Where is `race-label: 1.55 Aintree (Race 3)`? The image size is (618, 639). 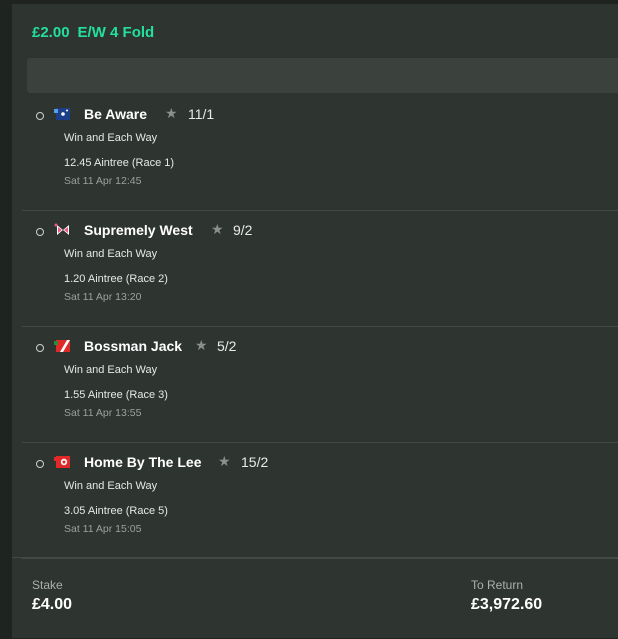 race-label: 1.55 Aintree (Race 3) is located at coordinates (116, 395).